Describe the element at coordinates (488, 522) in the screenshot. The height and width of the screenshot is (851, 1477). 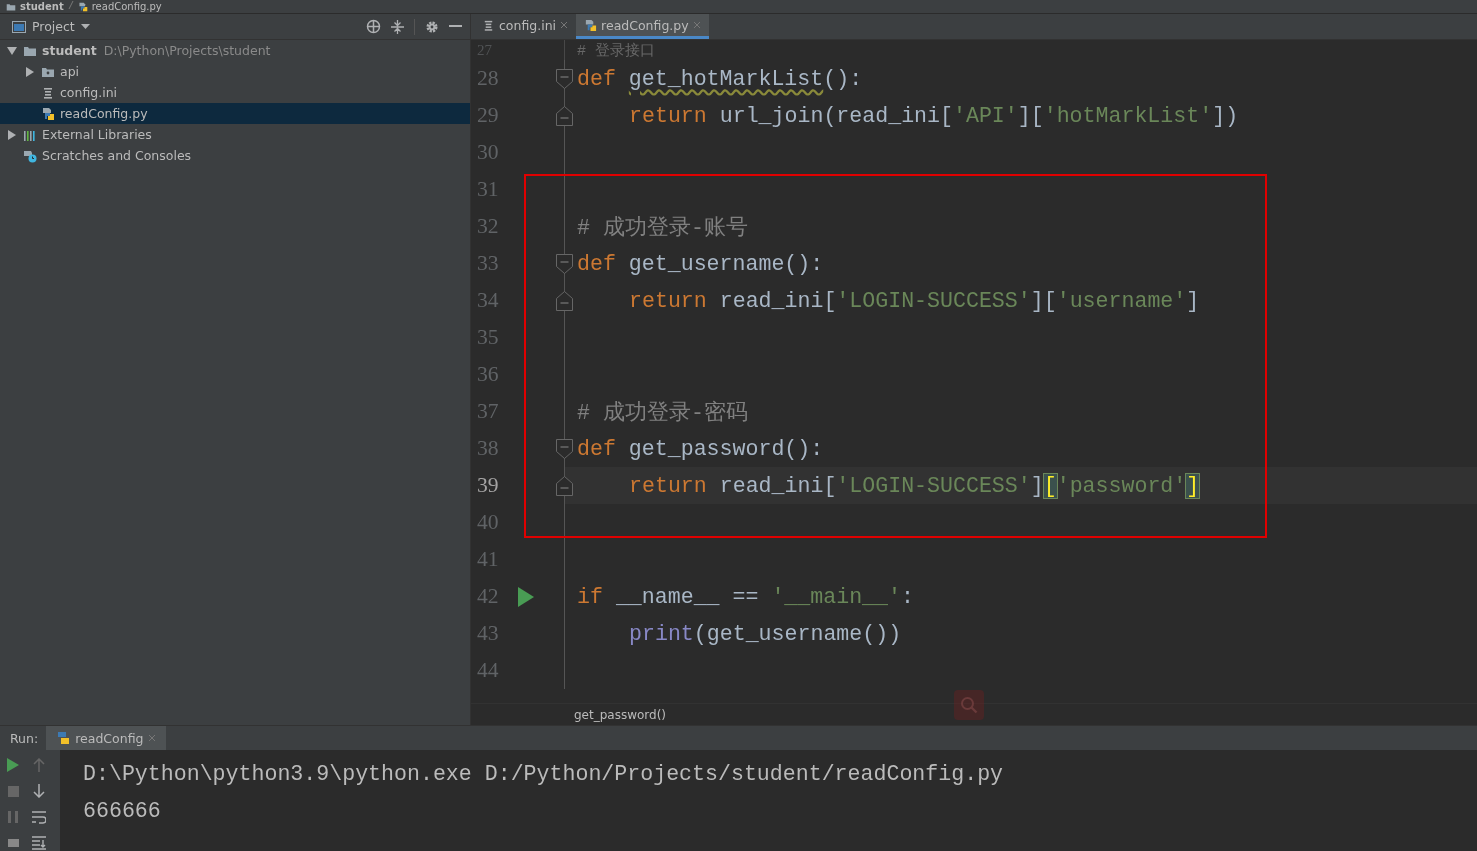
I see `line-number: 40` at that location.